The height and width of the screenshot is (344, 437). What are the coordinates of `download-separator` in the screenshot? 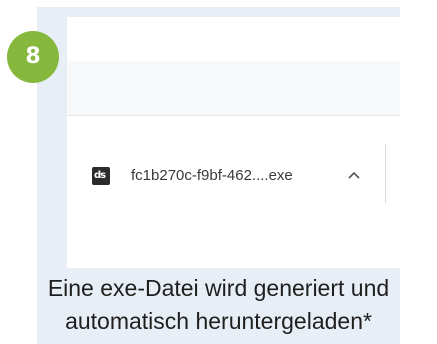 It's located at (385, 173).